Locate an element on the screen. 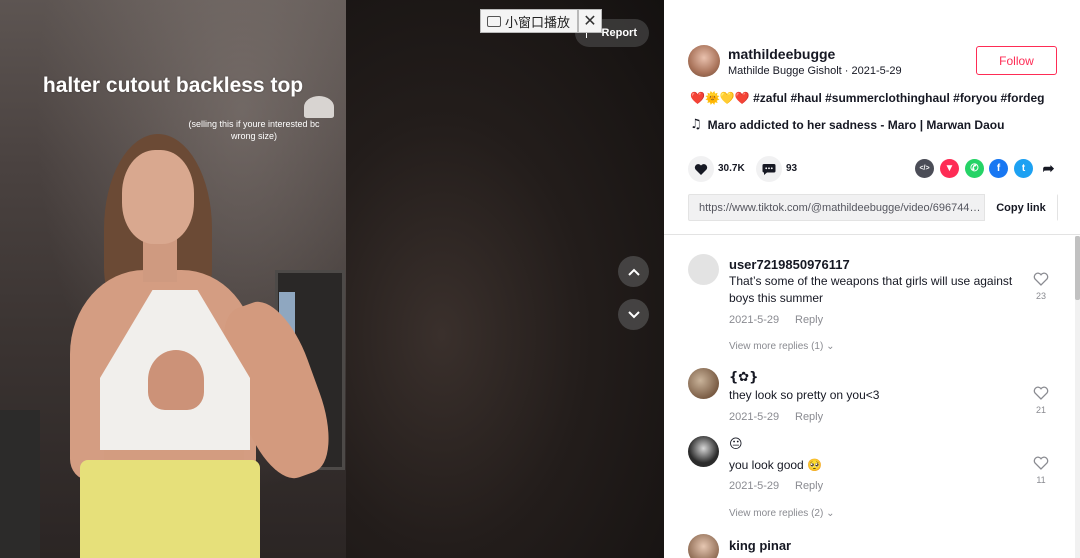 This screenshot has width=1080, height=558. comment-username: user7219850976117 is located at coordinates (789, 264).